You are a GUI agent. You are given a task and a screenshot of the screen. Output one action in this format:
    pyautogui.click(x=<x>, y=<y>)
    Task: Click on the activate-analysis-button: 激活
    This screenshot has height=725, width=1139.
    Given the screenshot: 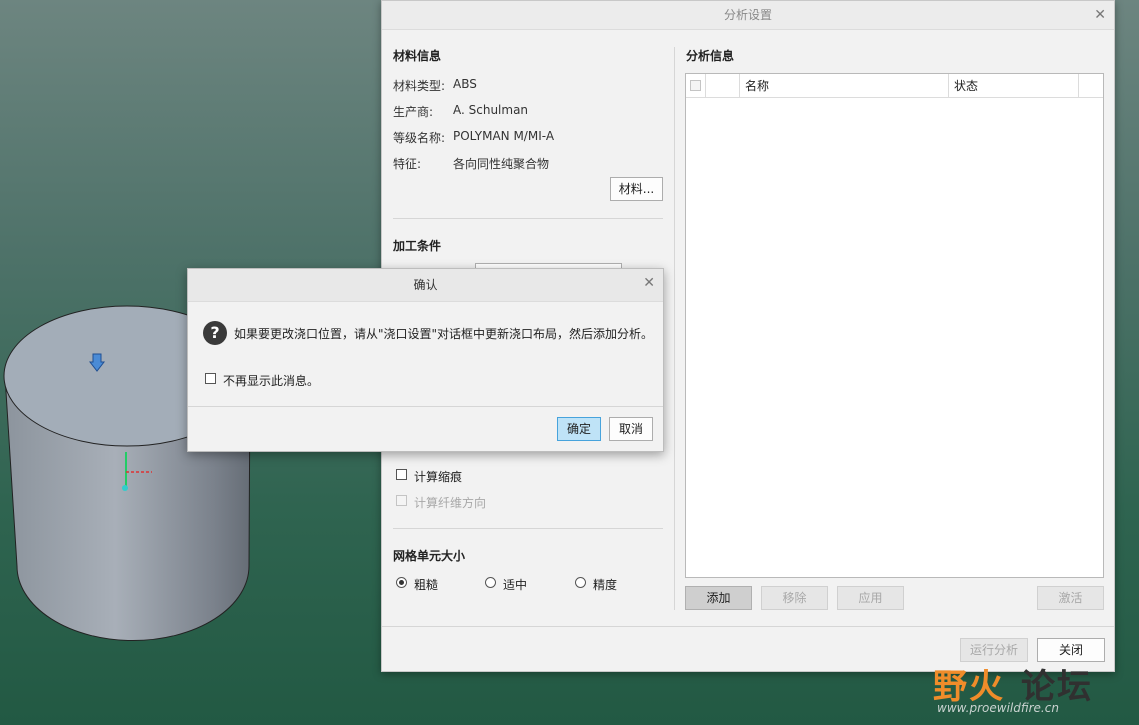 What is the action you would take?
    pyautogui.click(x=1070, y=598)
    